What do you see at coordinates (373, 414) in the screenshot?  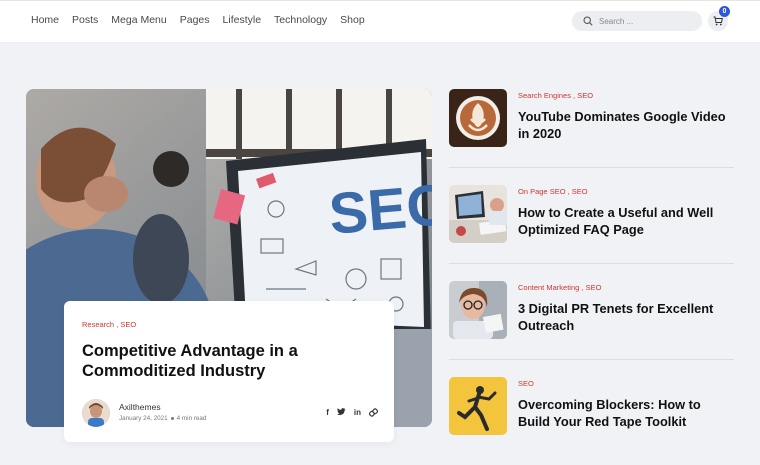 I see `link-icon` at bounding box center [373, 414].